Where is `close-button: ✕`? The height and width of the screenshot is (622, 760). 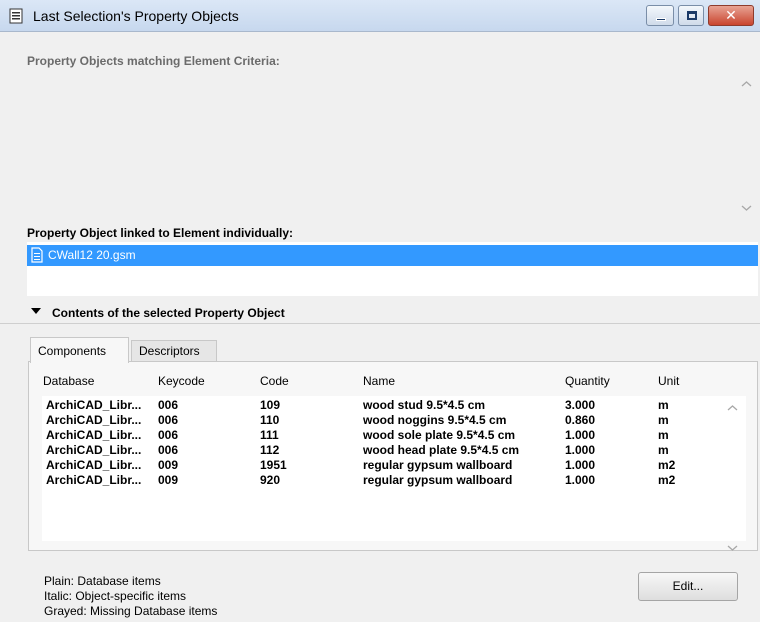
close-button: ✕ is located at coordinates (731, 15).